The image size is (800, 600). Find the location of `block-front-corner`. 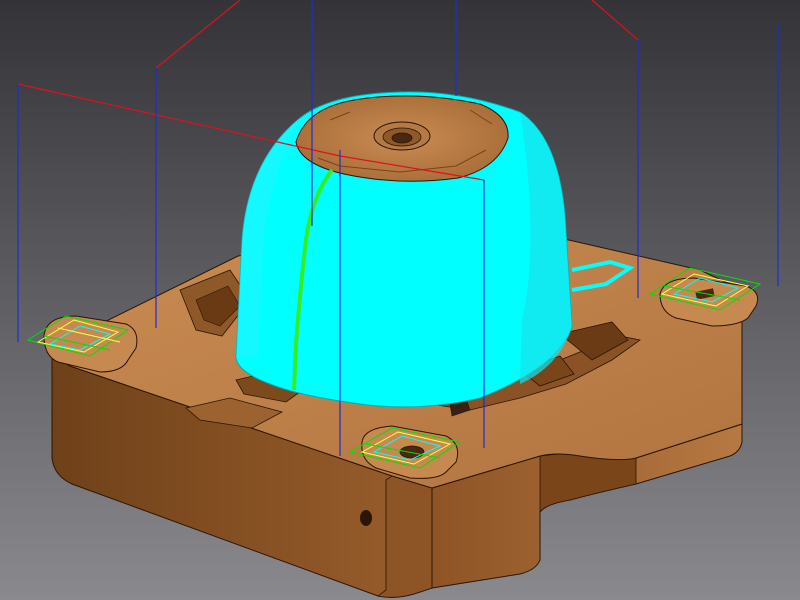

block-front-corner is located at coordinates (405, 536).